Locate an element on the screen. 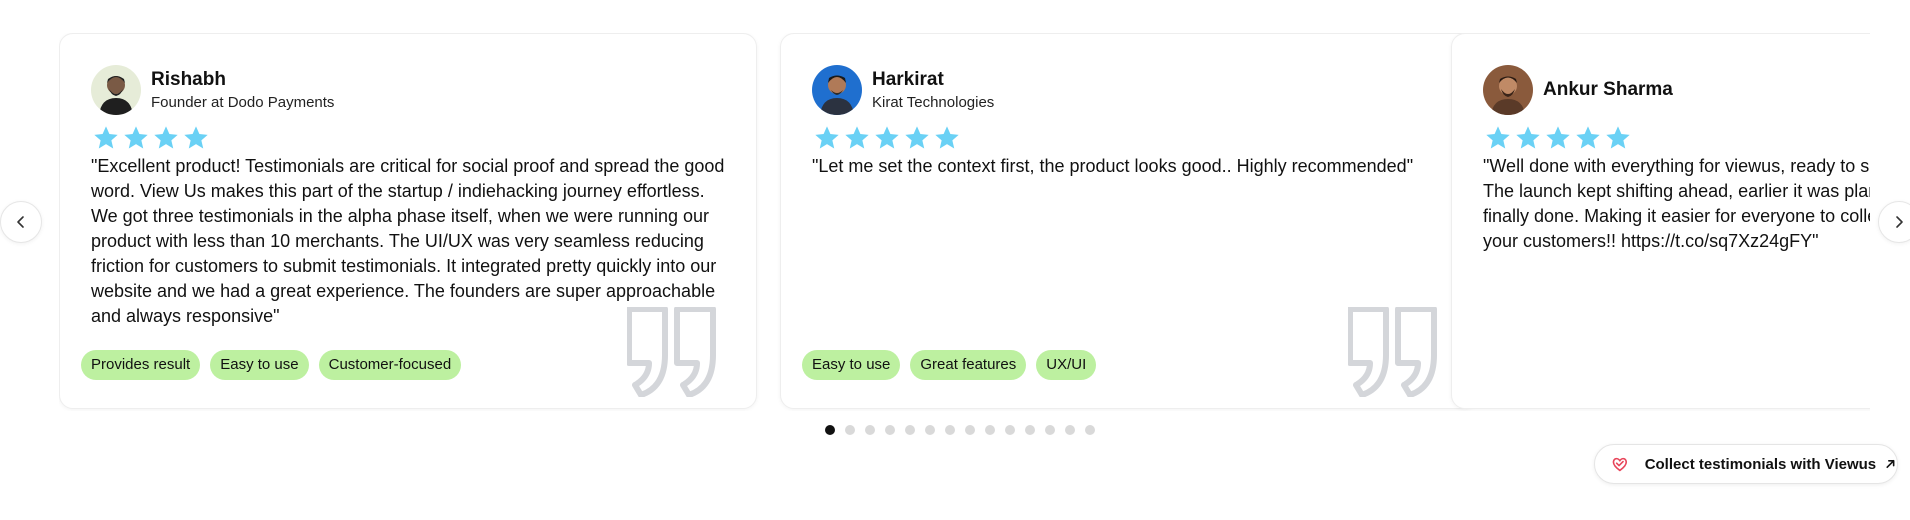  author-role: Founder at Dodo Payments is located at coordinates (243, 102).